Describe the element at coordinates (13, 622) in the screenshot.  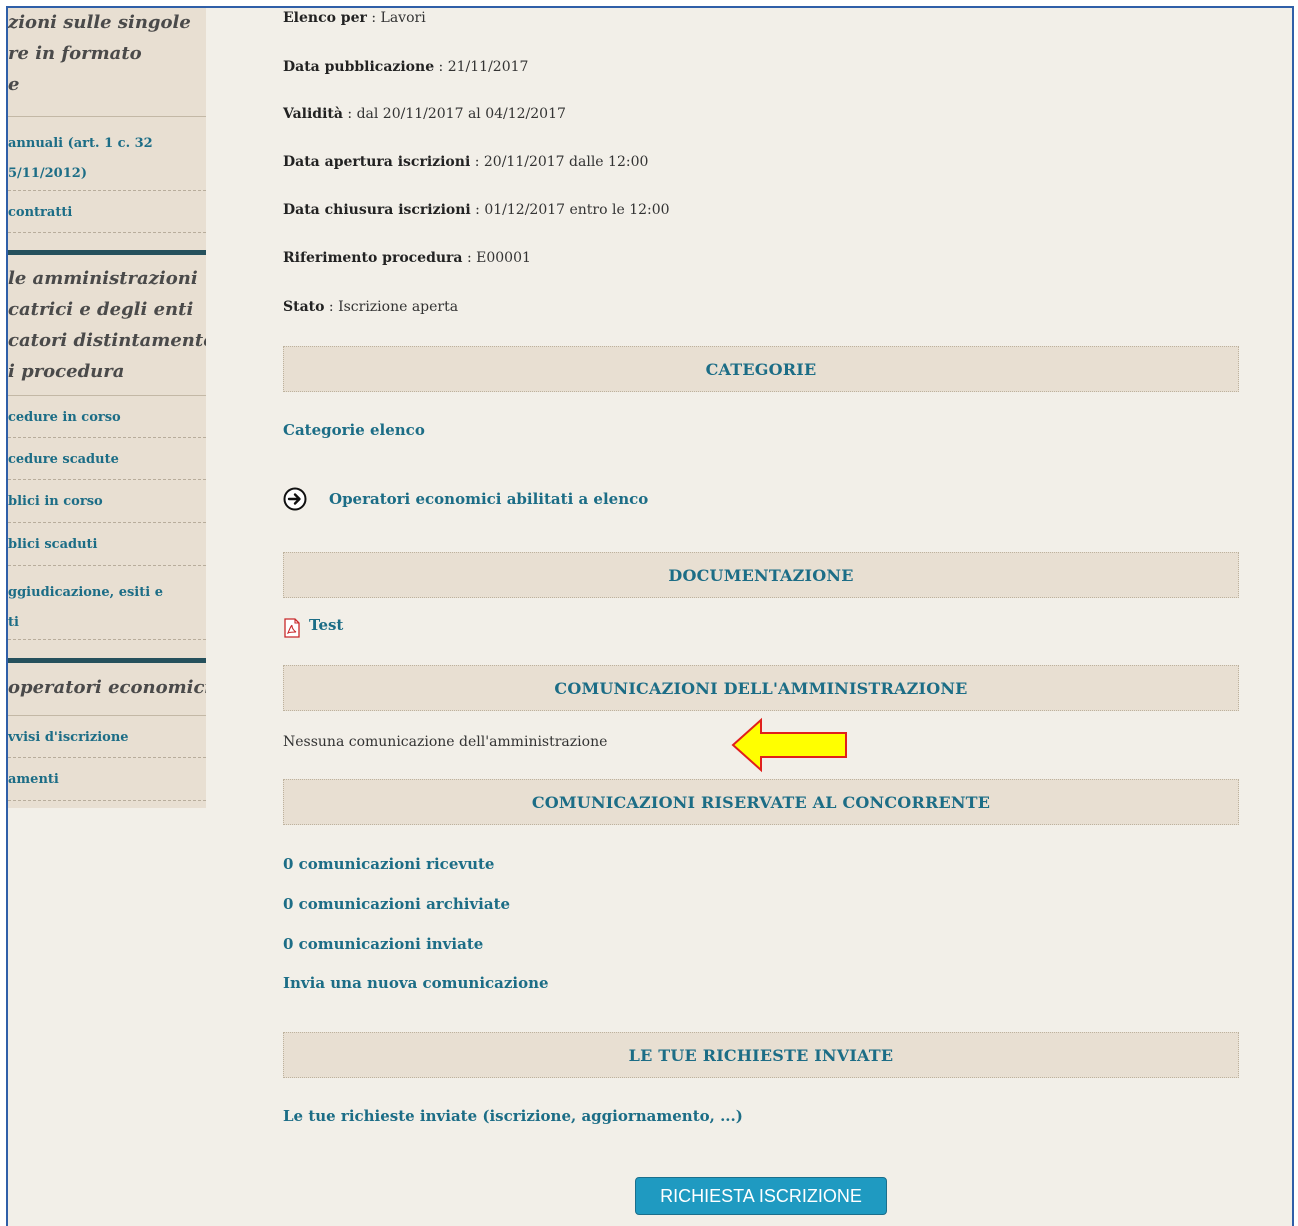
I see `sidebar-item-label: ti` at that location.